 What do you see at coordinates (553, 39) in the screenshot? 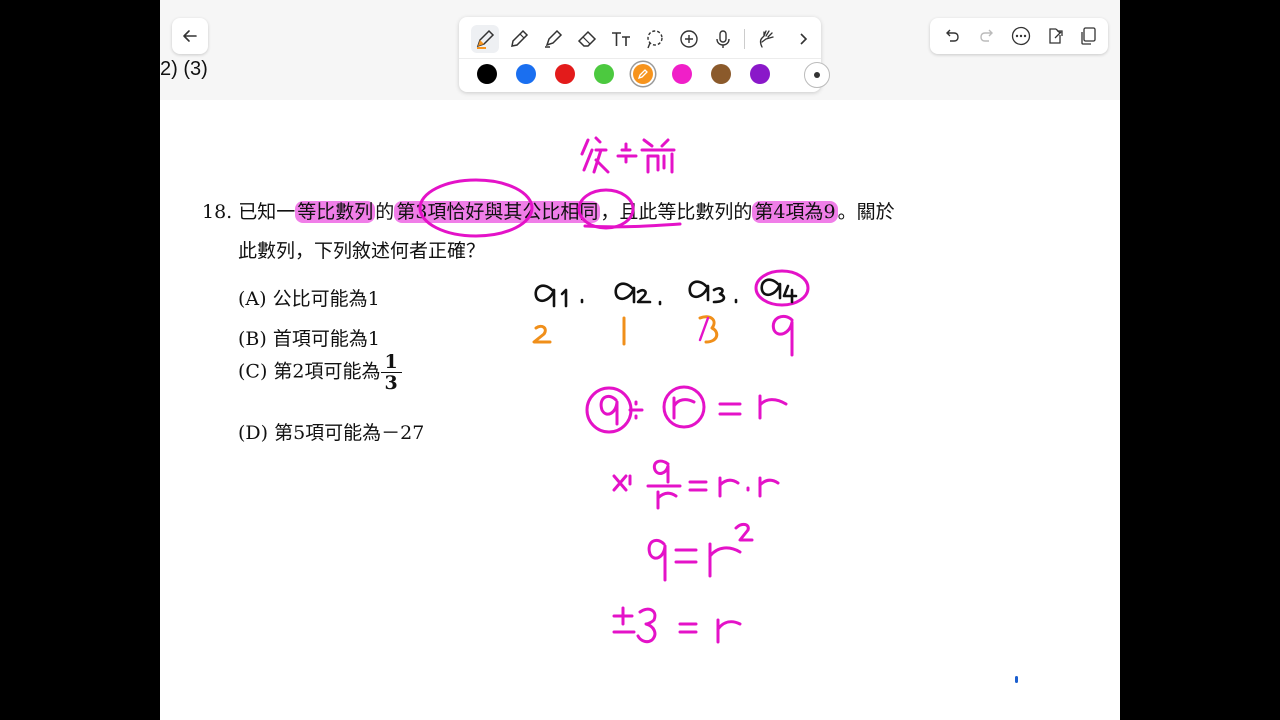
I see `highlighter-icon` at bounding box center [553, 39].